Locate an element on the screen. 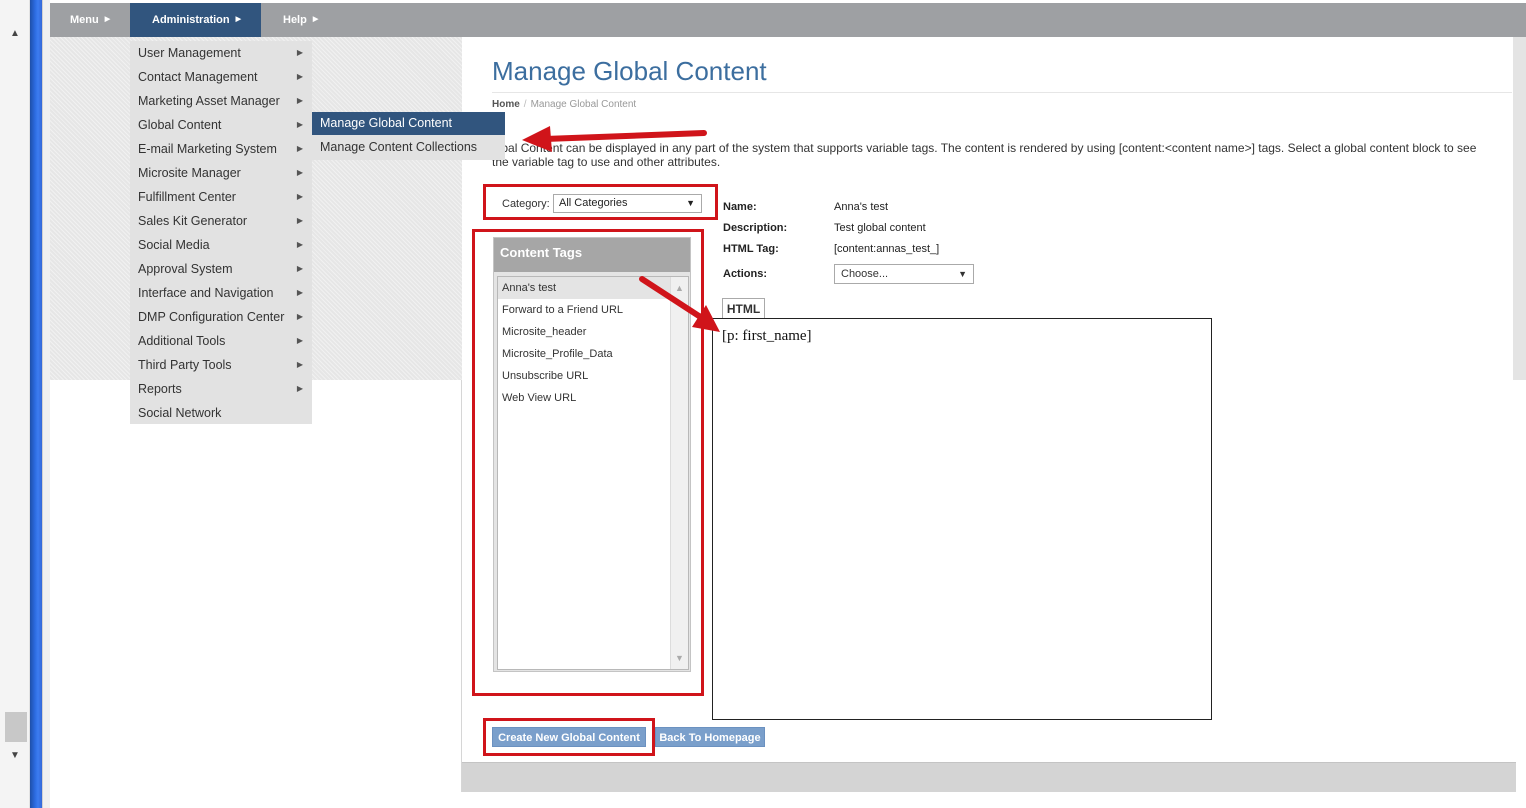 Image resolution: width=1526 pixels, height=808 pixels. create-global-content-button: Create New Global Content is located at coordinates (569, 737).